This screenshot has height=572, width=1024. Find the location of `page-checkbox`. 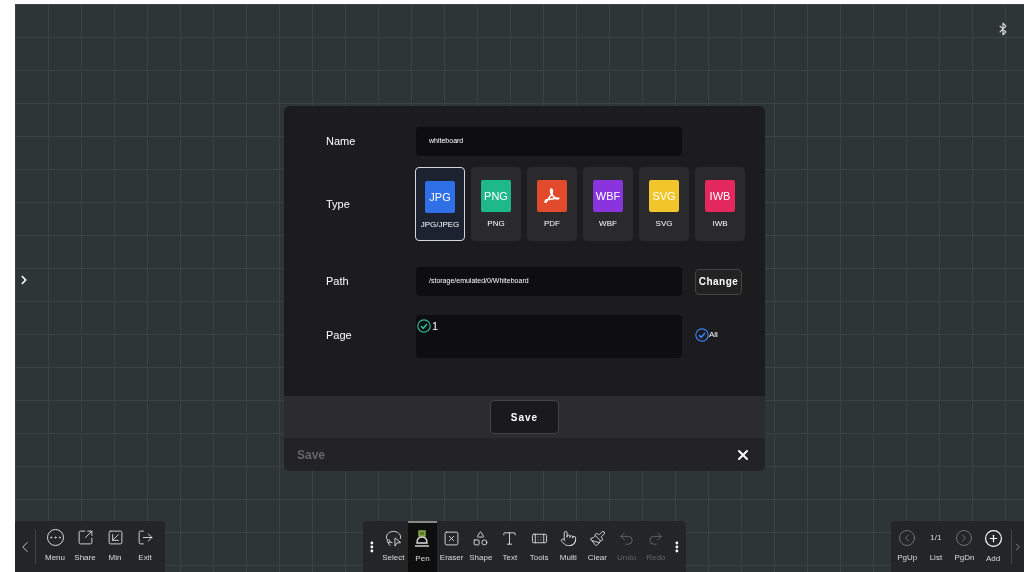

page-checkbox is located at coordinates (424, 326).